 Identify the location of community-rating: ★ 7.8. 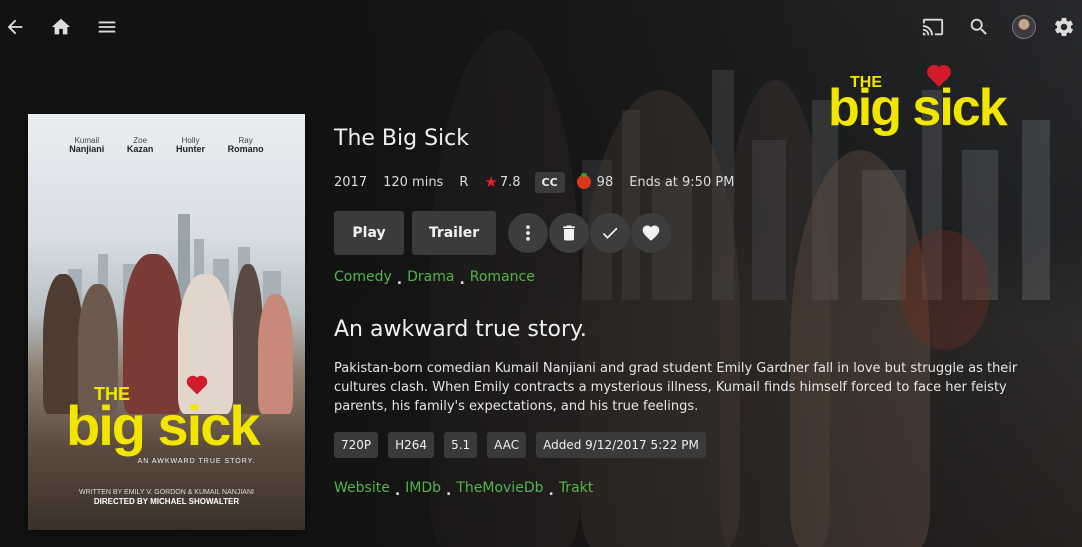
(502, 182).